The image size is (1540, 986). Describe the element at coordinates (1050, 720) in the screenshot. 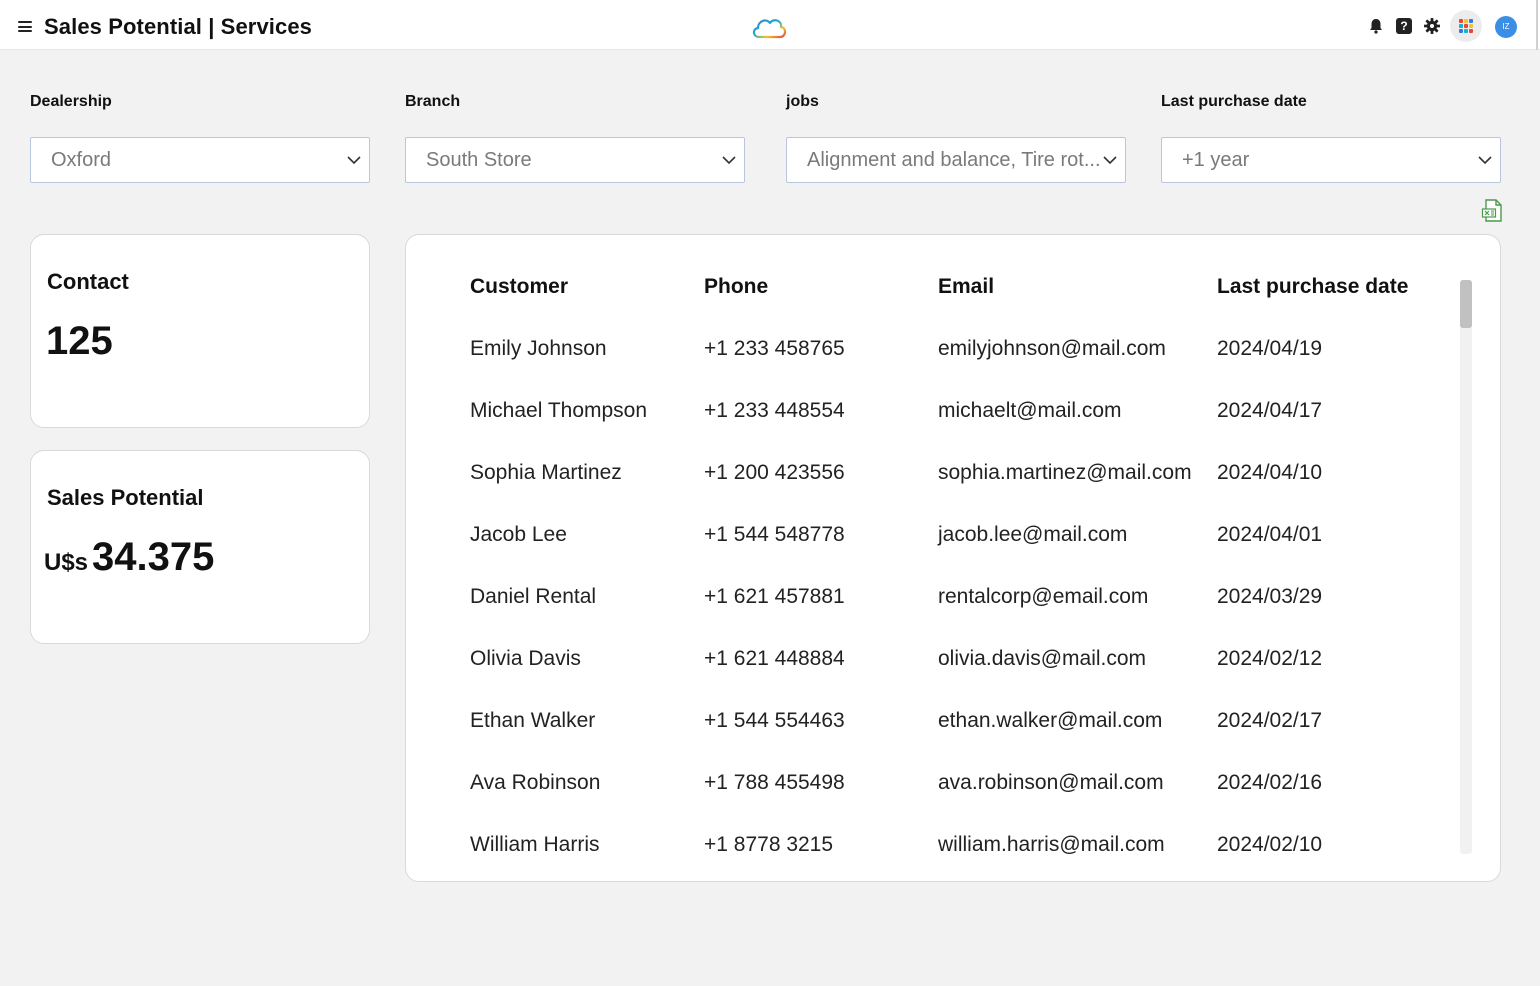

I see `email-cell: ethan.walker@mail.com` at that location.